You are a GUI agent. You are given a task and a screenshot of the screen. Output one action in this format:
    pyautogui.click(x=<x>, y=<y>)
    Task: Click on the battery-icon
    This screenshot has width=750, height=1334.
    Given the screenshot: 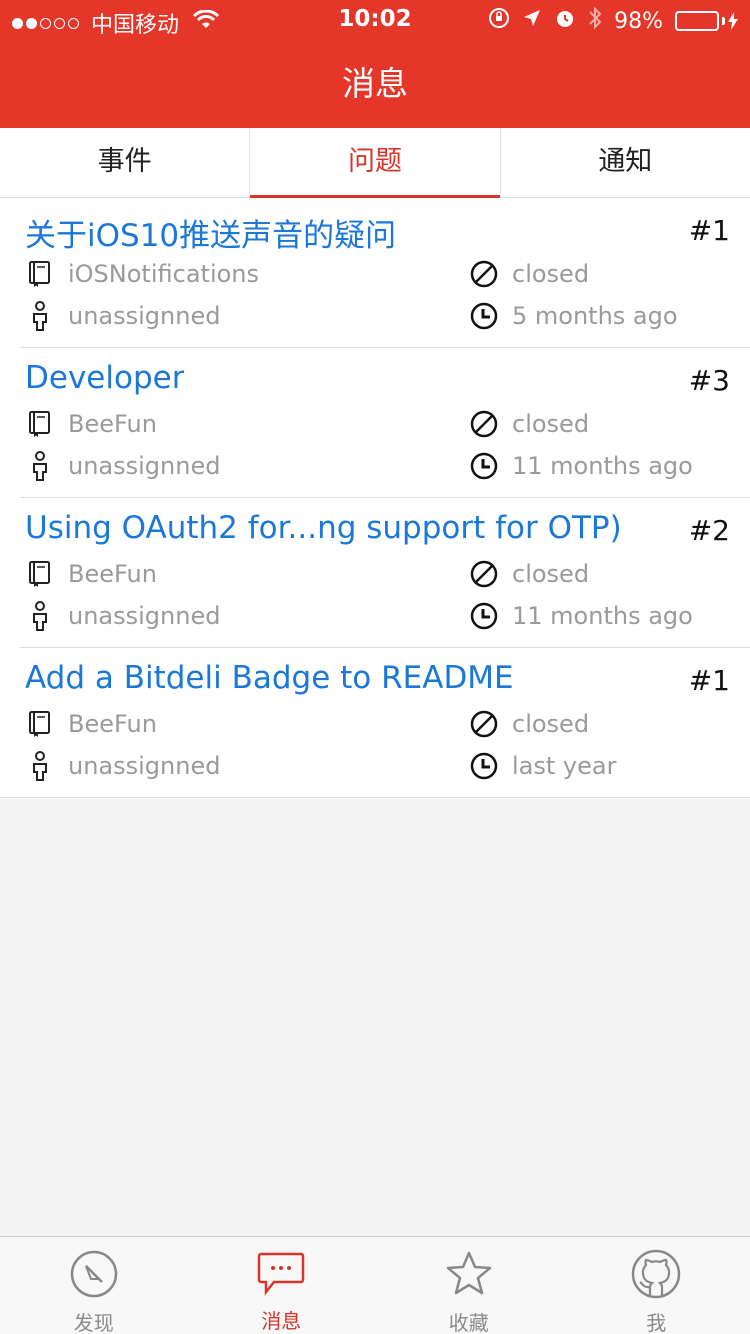 What is the action you would take?
    pyautogui.click(x=706, y=21)
    